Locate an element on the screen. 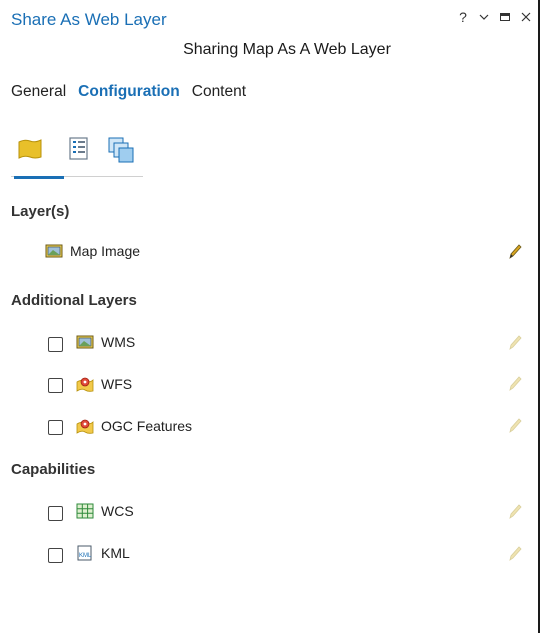 This screenshot has width=543, height=633. section-layers-header: Layer(s) is located at coordinates (40, 211).